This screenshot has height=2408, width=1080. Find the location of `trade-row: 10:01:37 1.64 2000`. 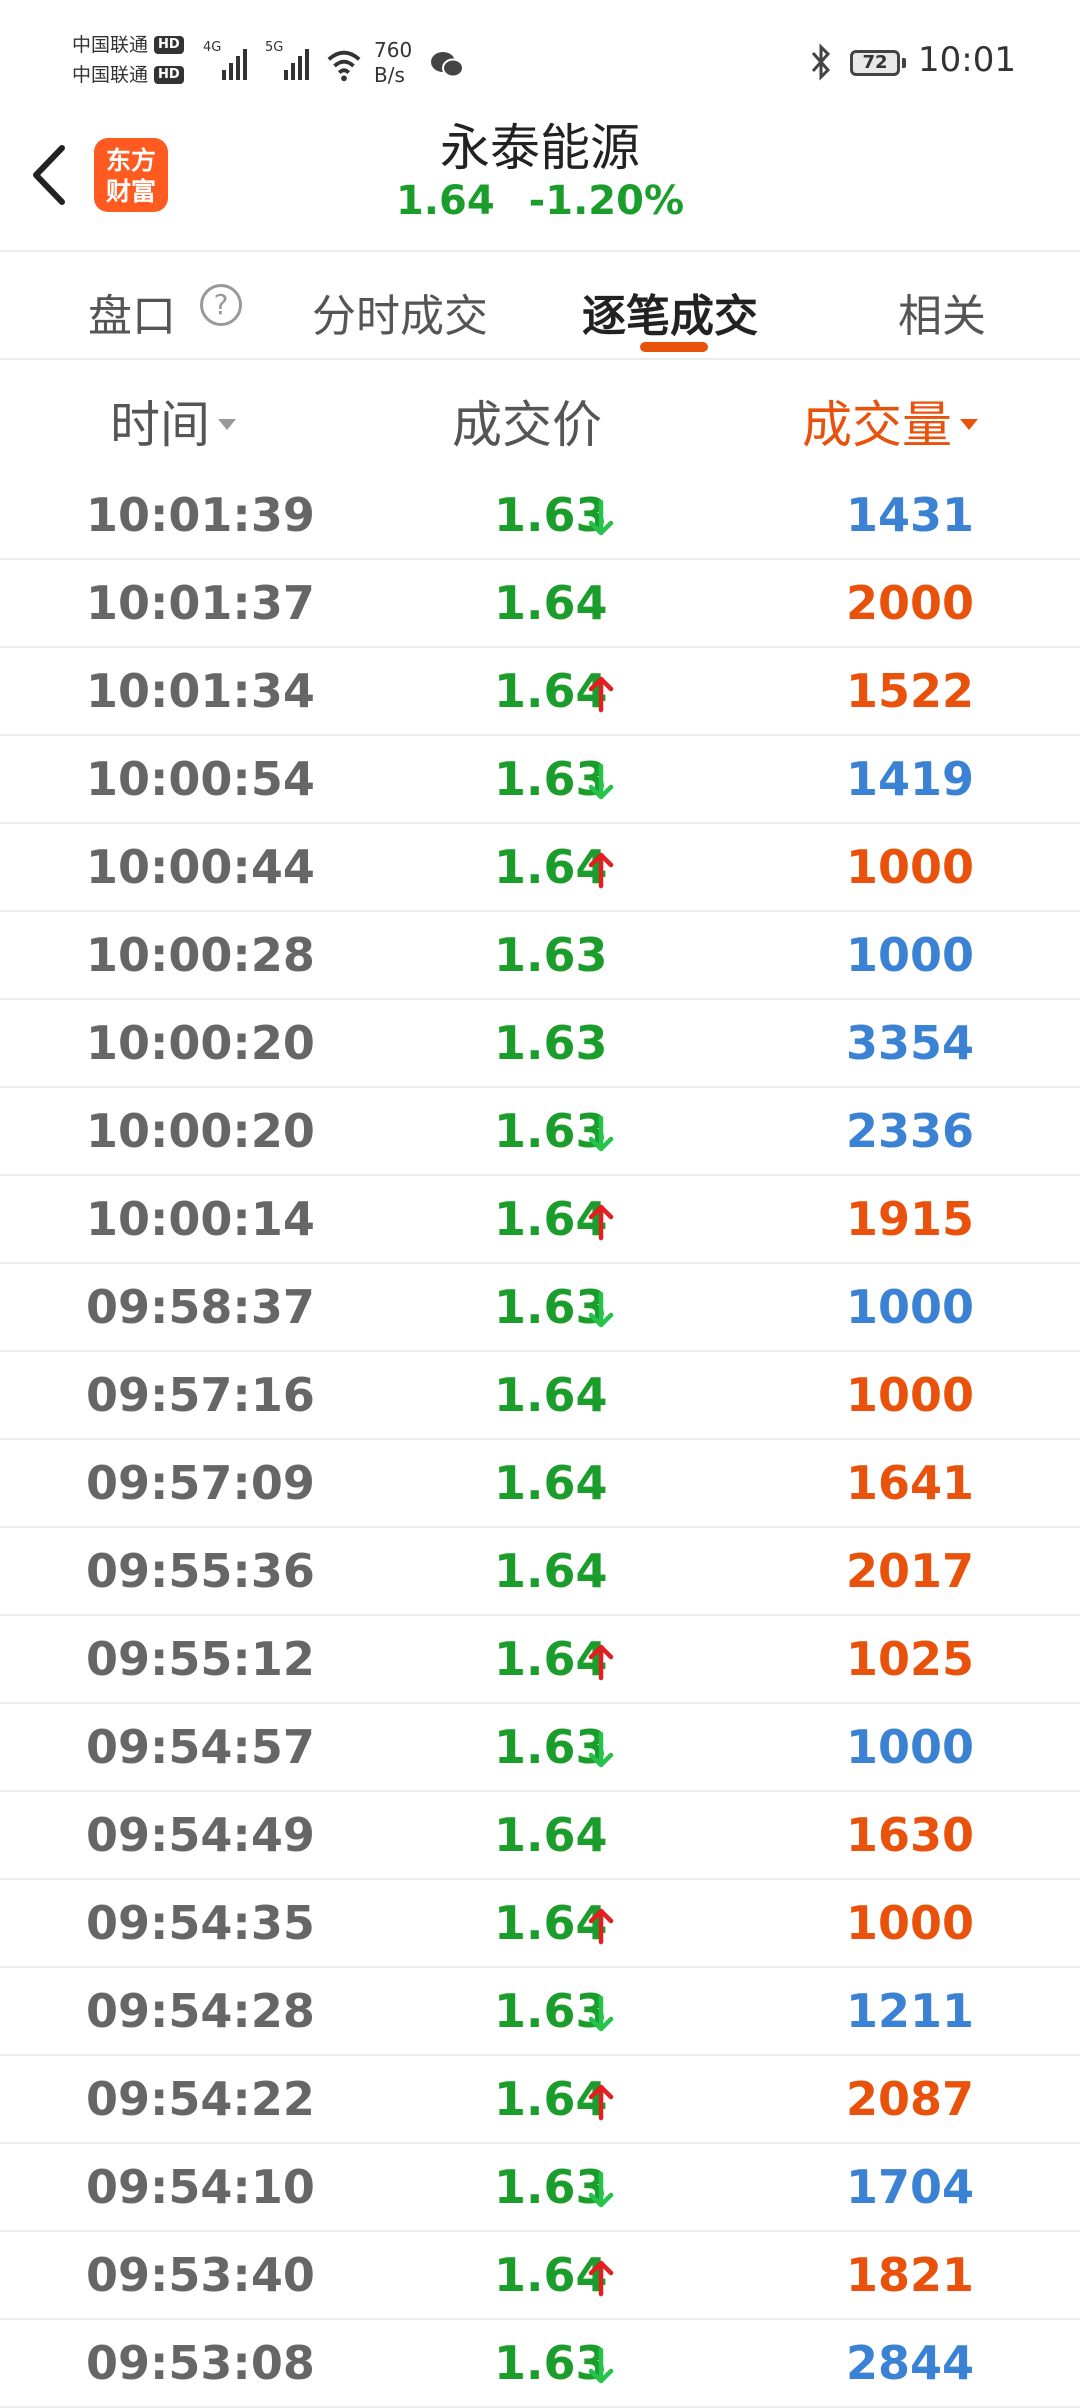

trade-row: 10:01:37 1.64 2000 is located at coordinates (540, 604).